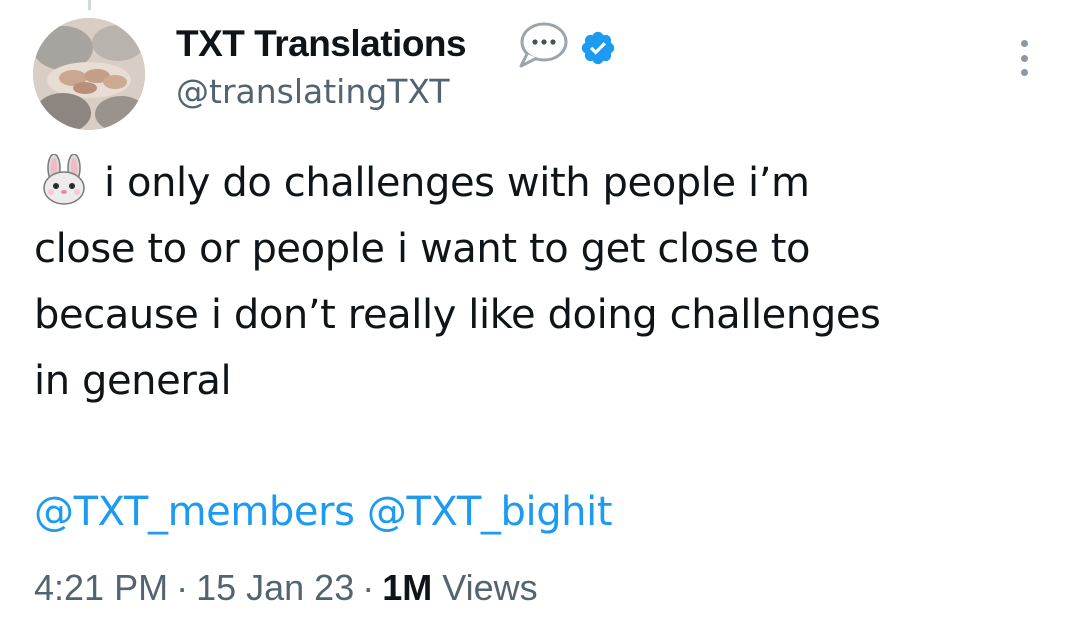 This screenshot has height=633, width=1079. I want to click on author-handle: @translatingTXT, so click(313, 92).